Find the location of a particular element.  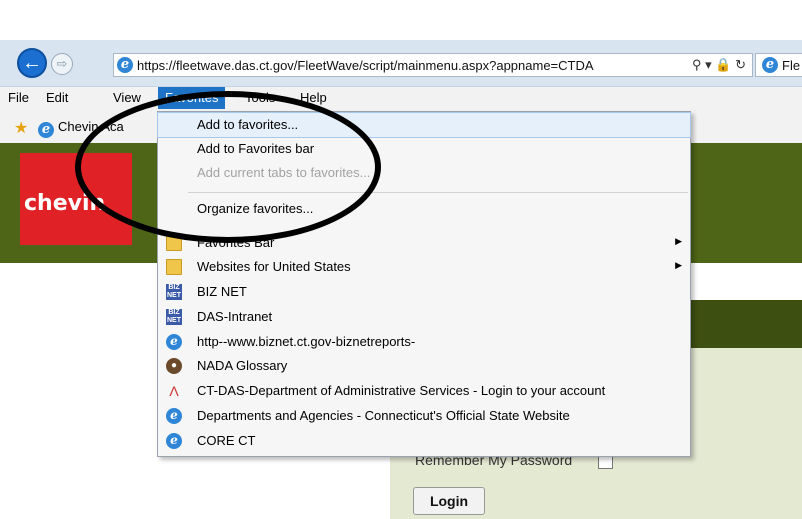

back-button: ← is located at coordinates (32, 63).